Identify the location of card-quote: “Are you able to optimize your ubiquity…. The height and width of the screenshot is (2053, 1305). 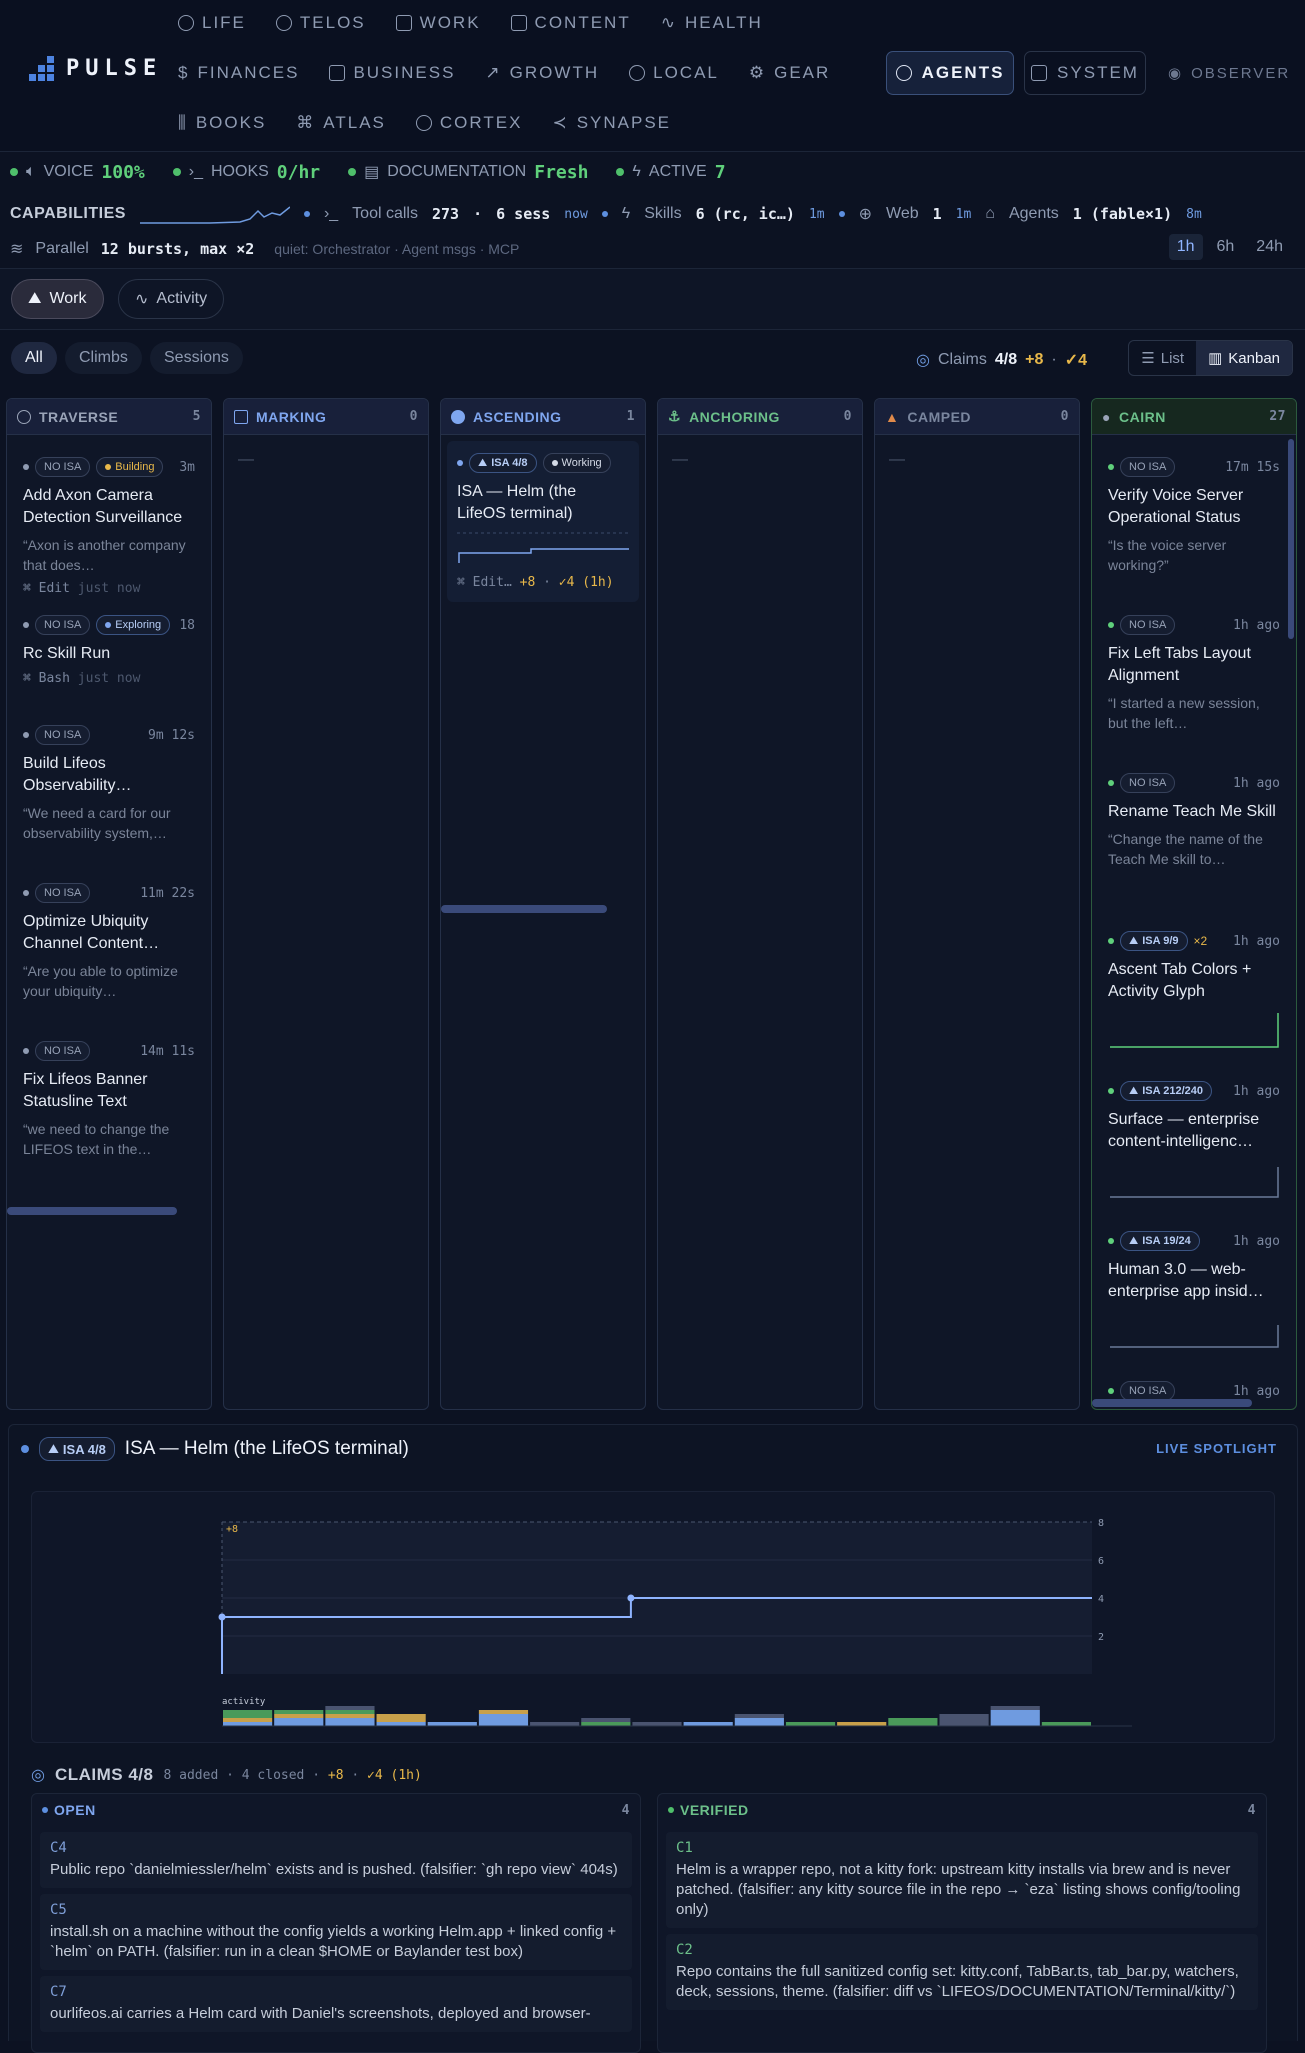
(100, 981).